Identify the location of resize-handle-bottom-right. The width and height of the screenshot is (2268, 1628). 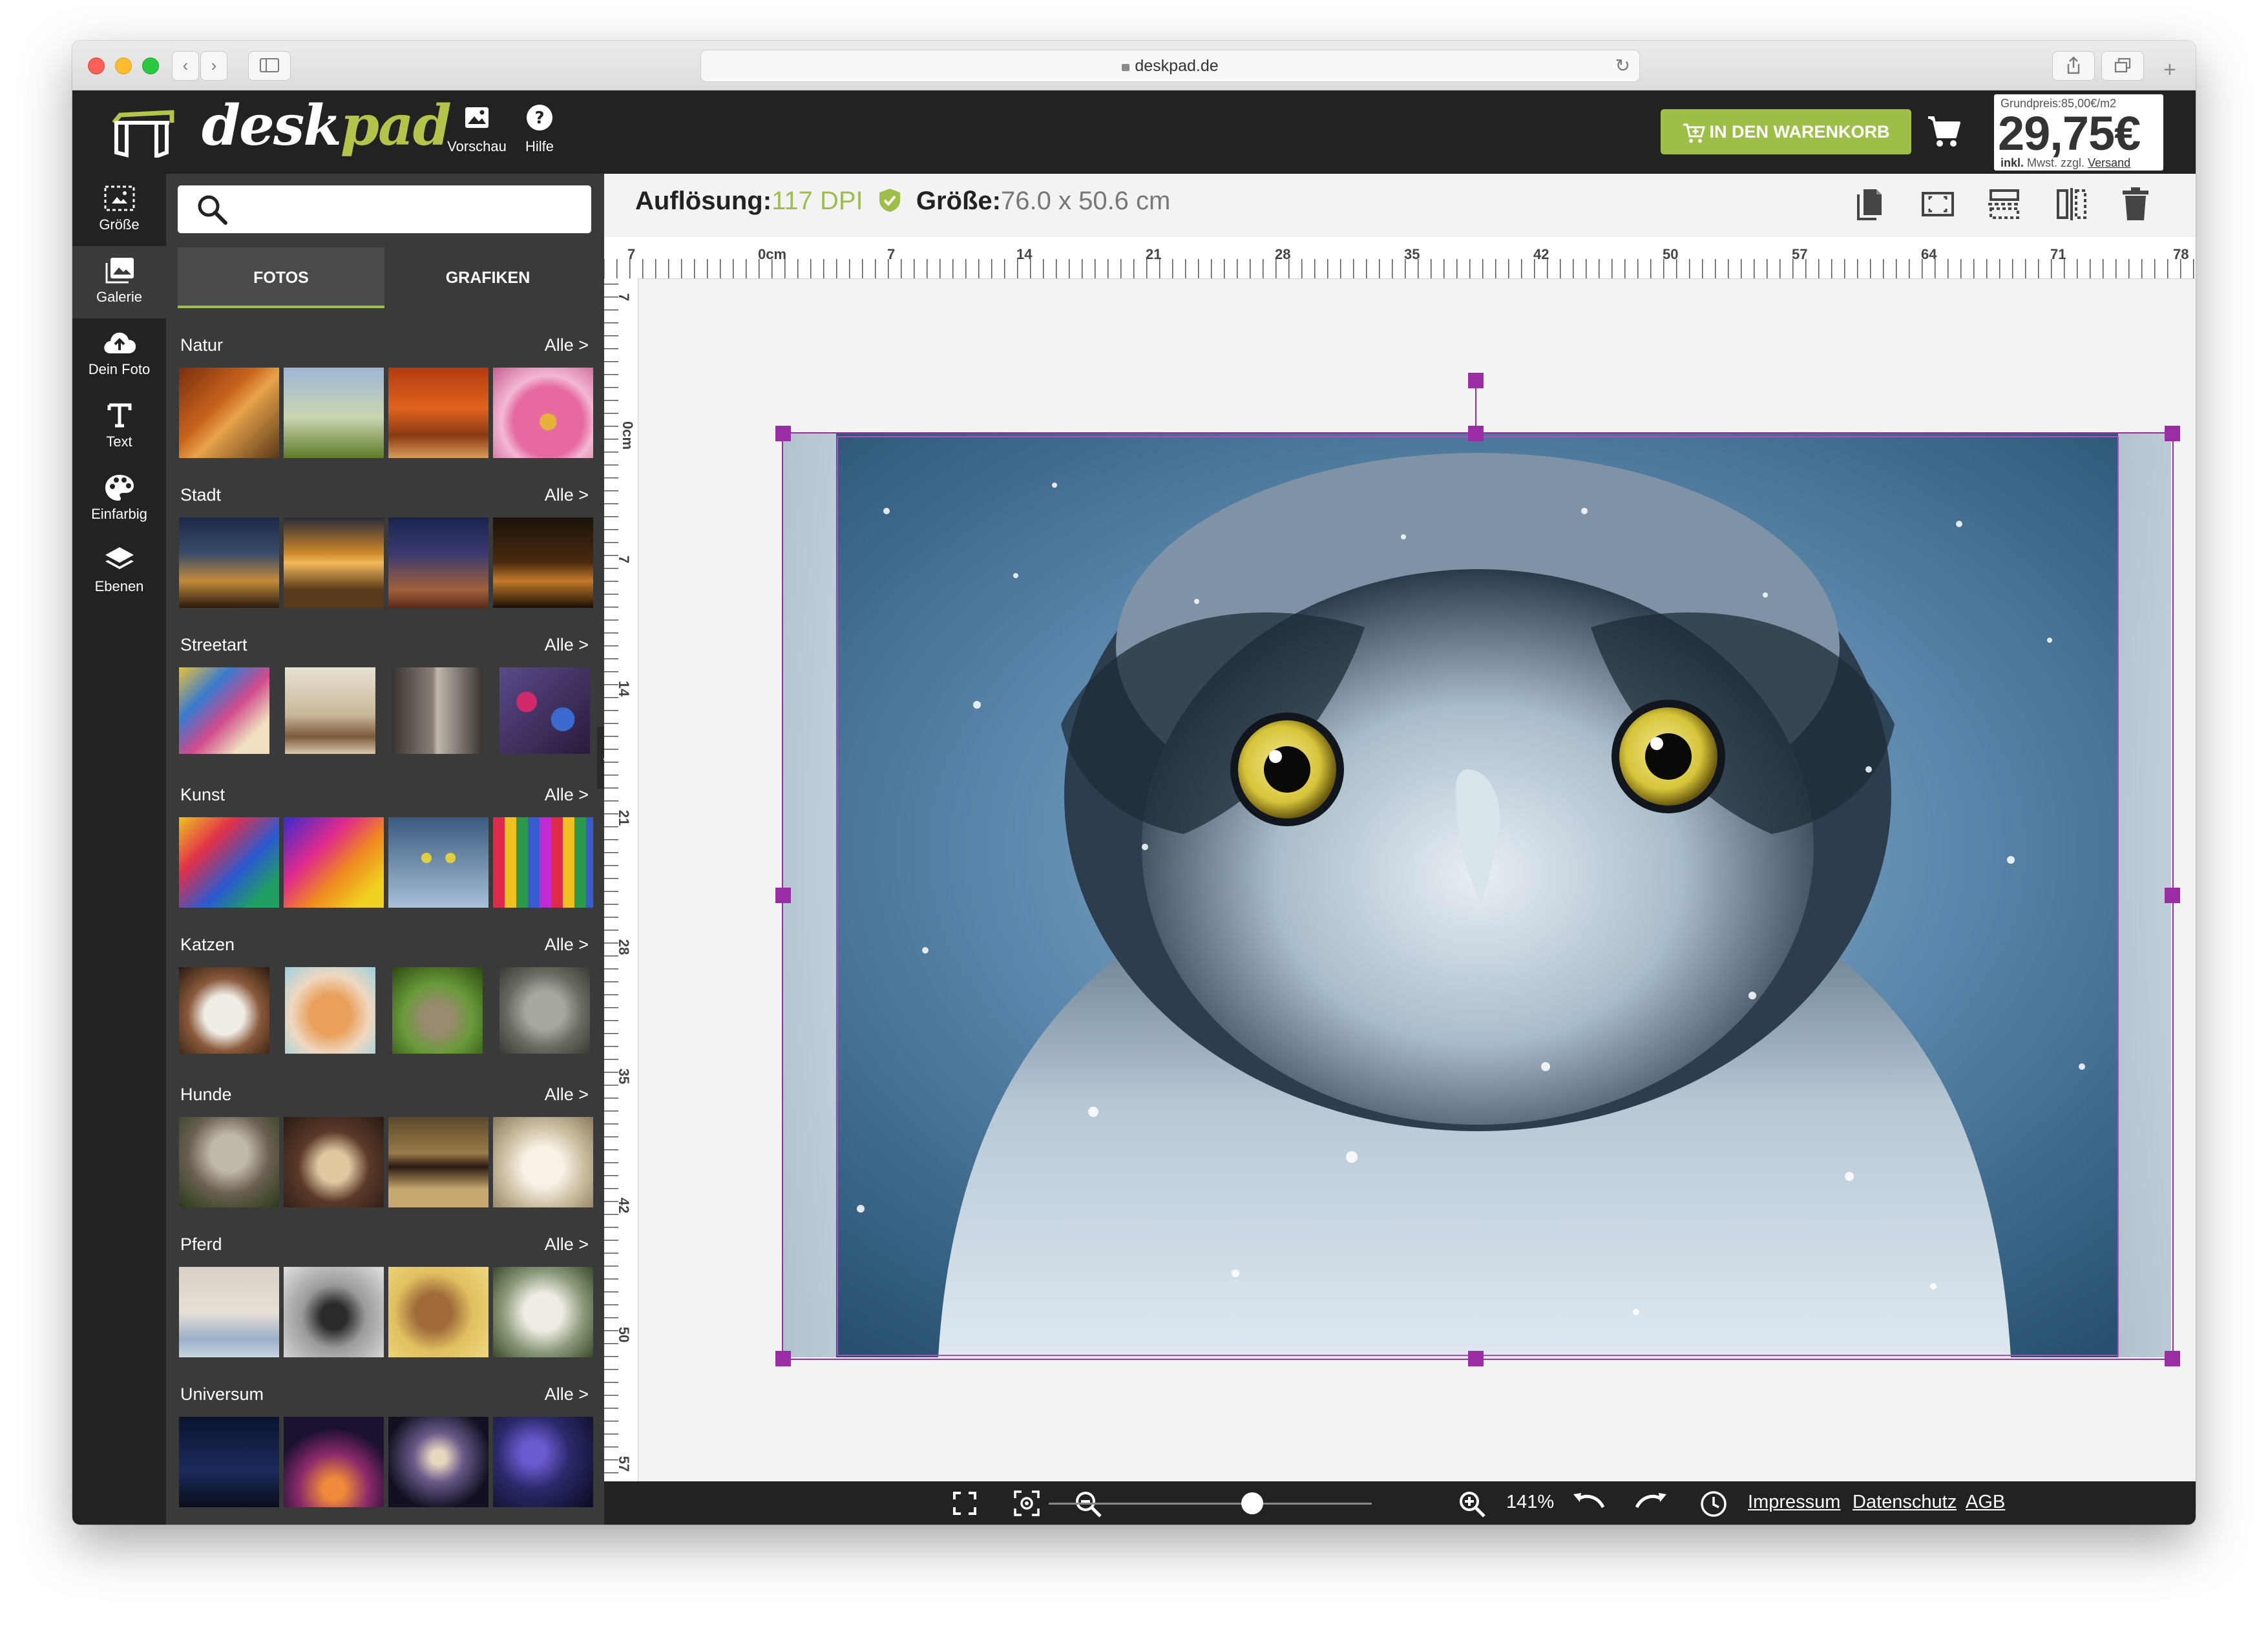
(2173, 1359).